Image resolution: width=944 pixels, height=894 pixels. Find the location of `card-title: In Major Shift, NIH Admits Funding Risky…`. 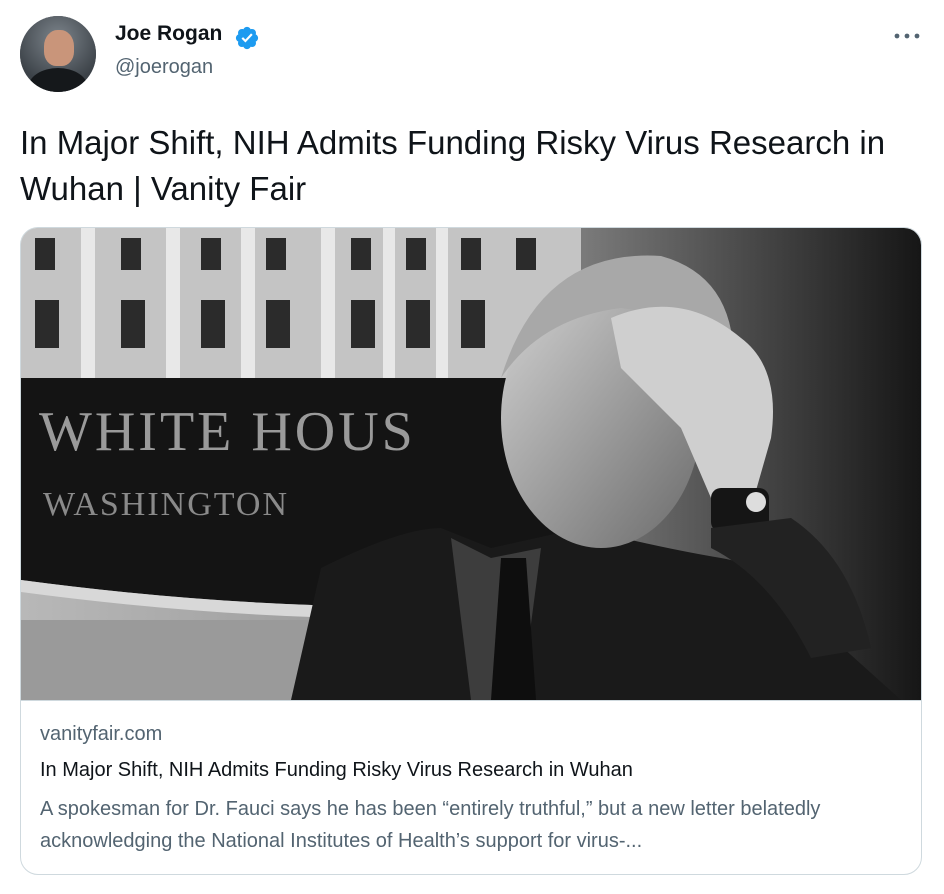

card-title: In Major Shift, NIH Admits Funding Risky… is located at coordinates (336, 770).